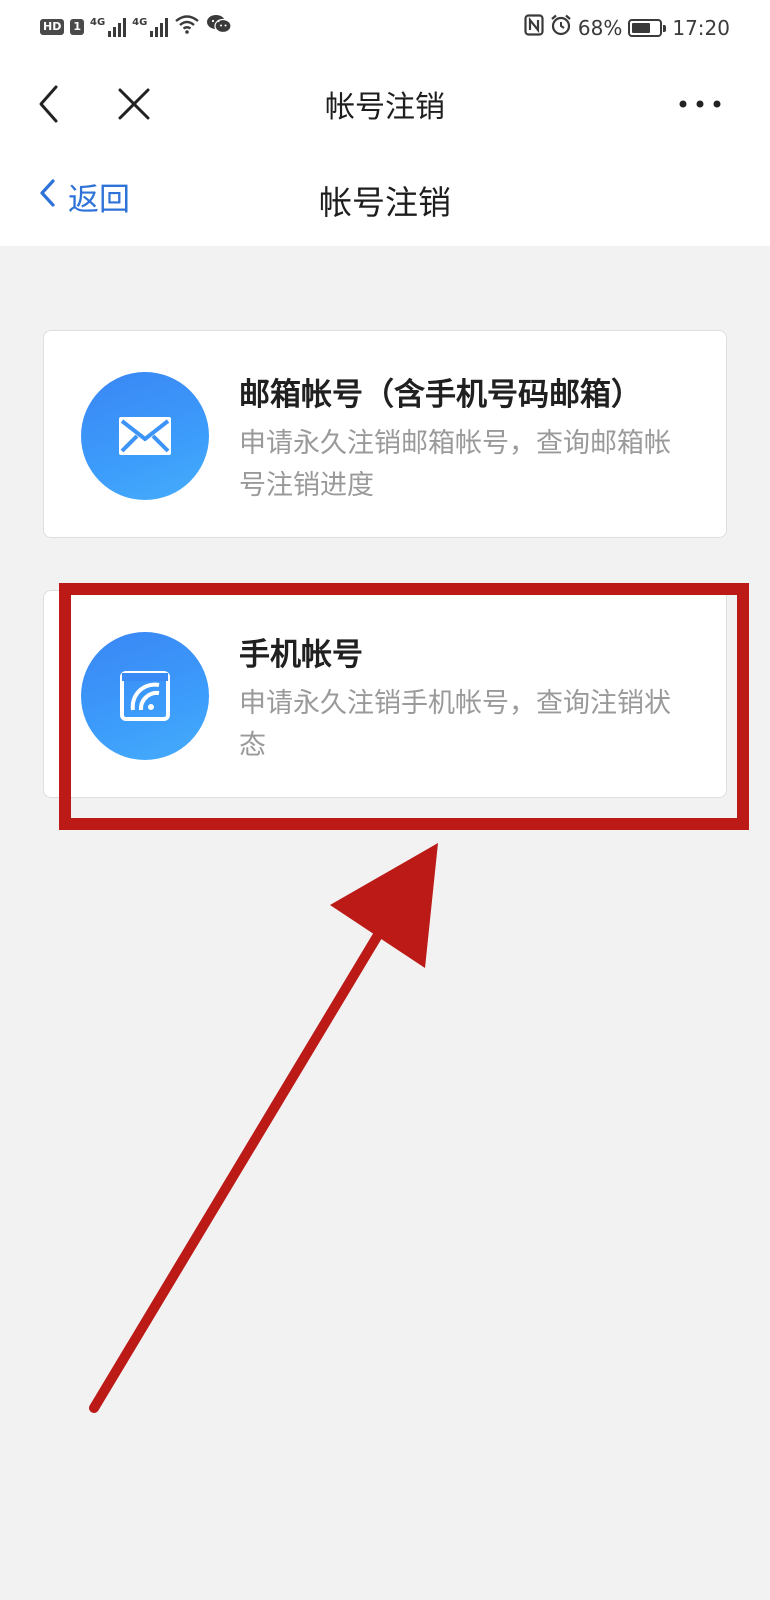 The image size is (770, 1600). I want to click on more-dots-icon, so click(700, 104).